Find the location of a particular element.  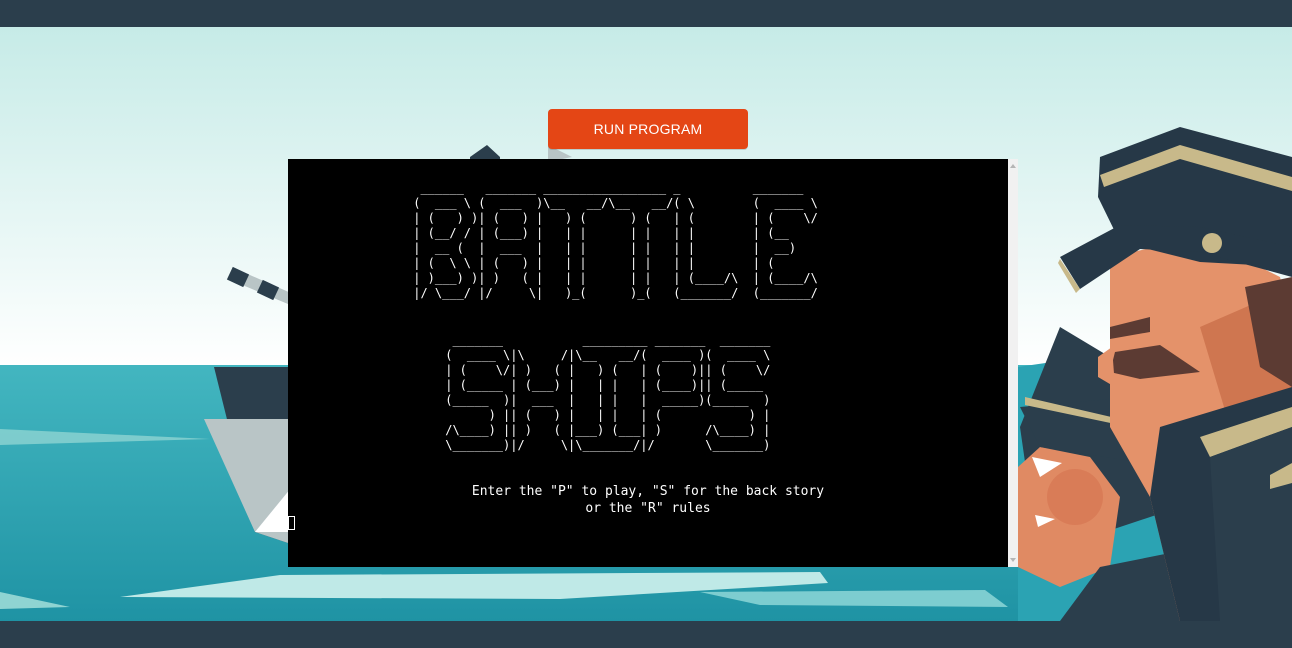

terminal-scrollbar is located at coordinates (1013, 363).